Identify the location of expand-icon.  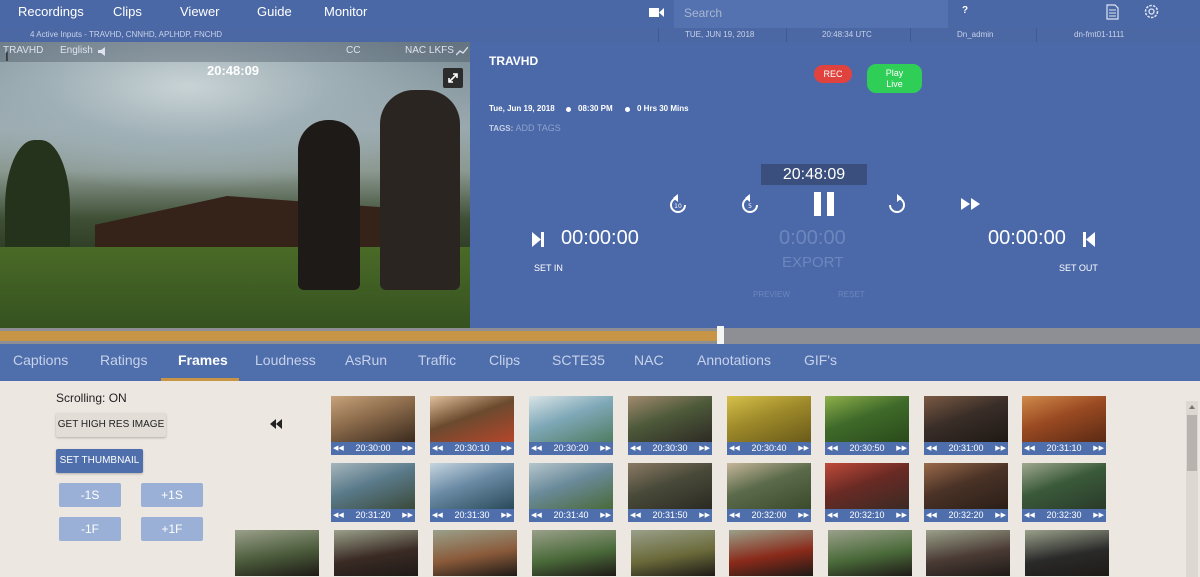
(453, 78).